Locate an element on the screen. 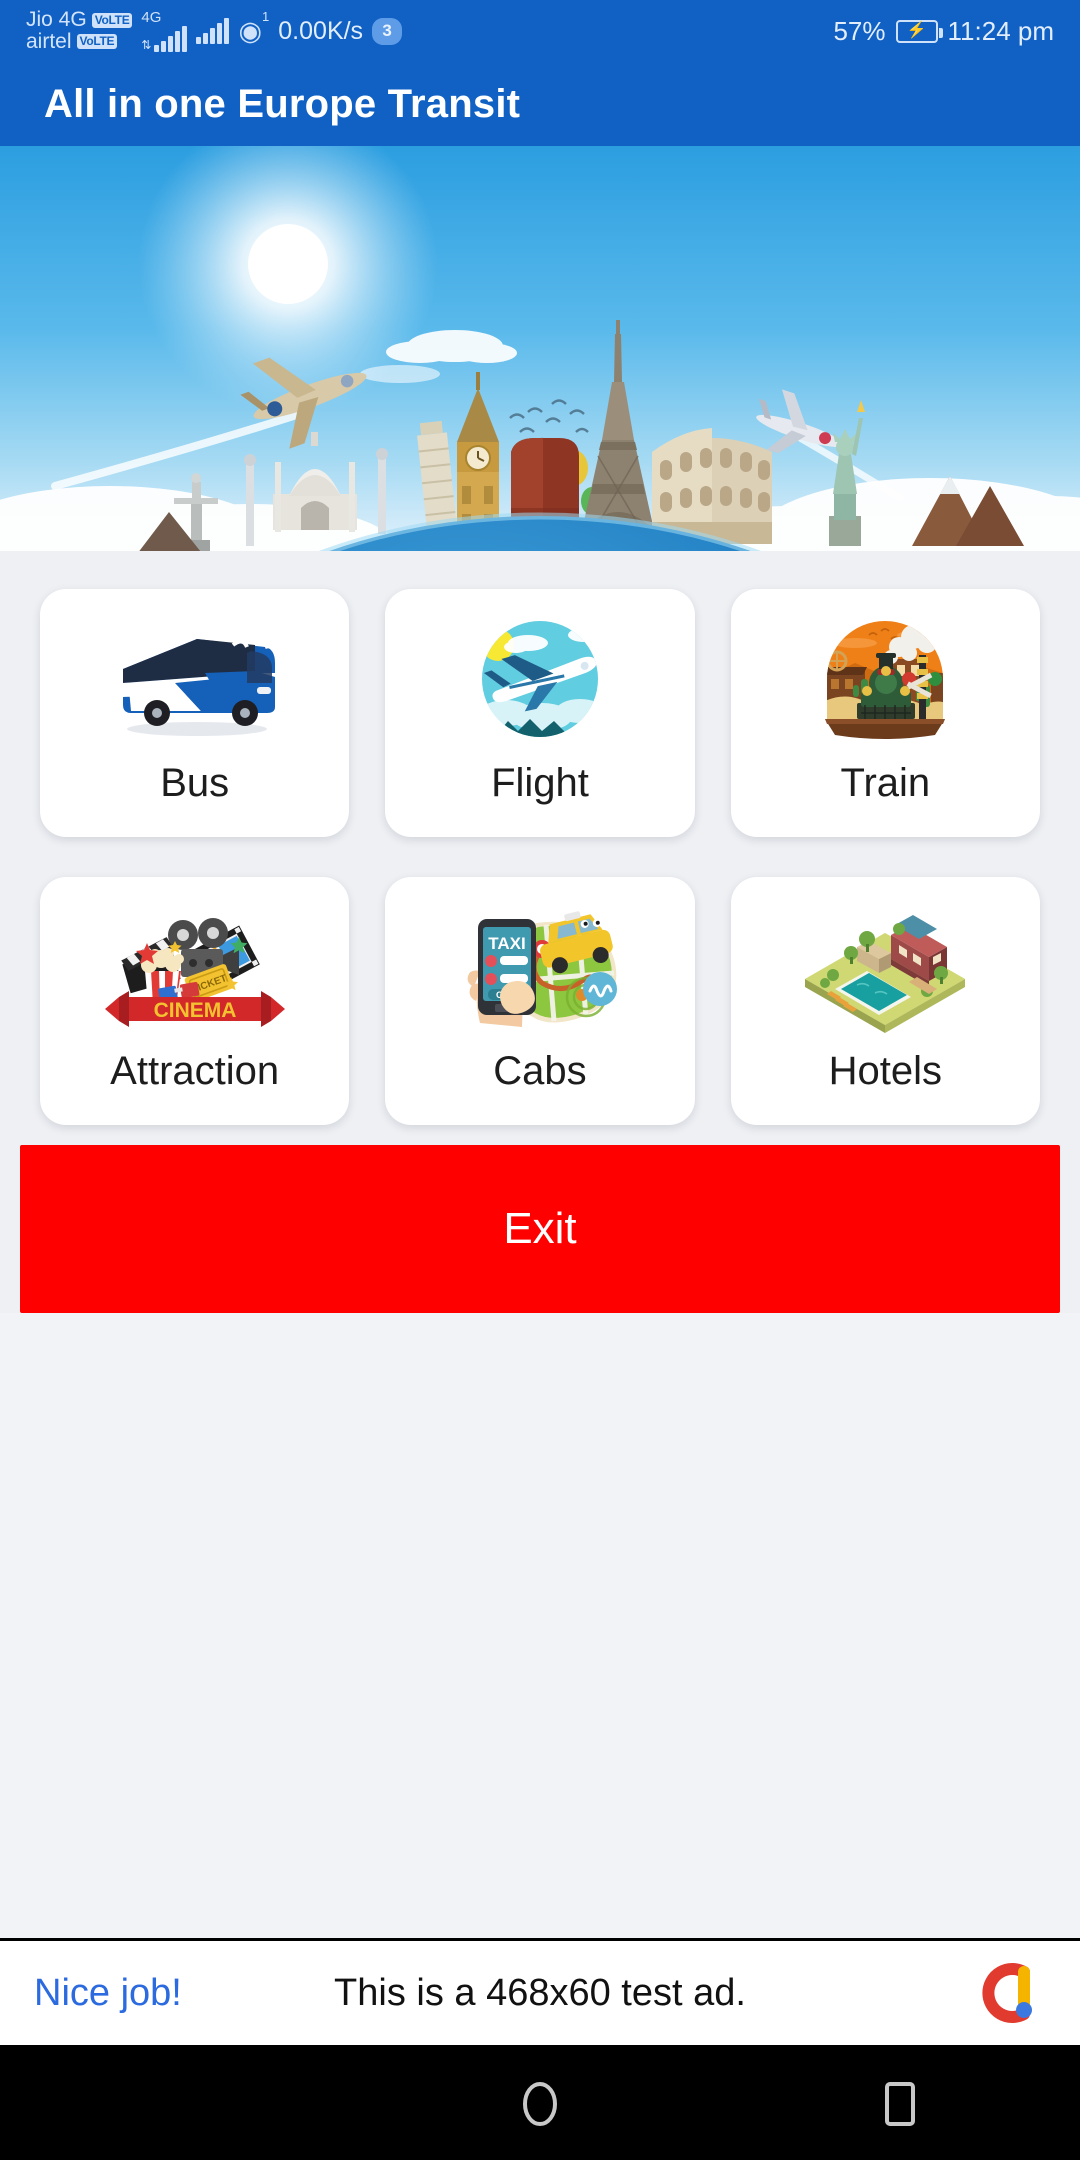 This screenshot has height=2160, width=1080. back-icon is located at coordinates (180, 2104).